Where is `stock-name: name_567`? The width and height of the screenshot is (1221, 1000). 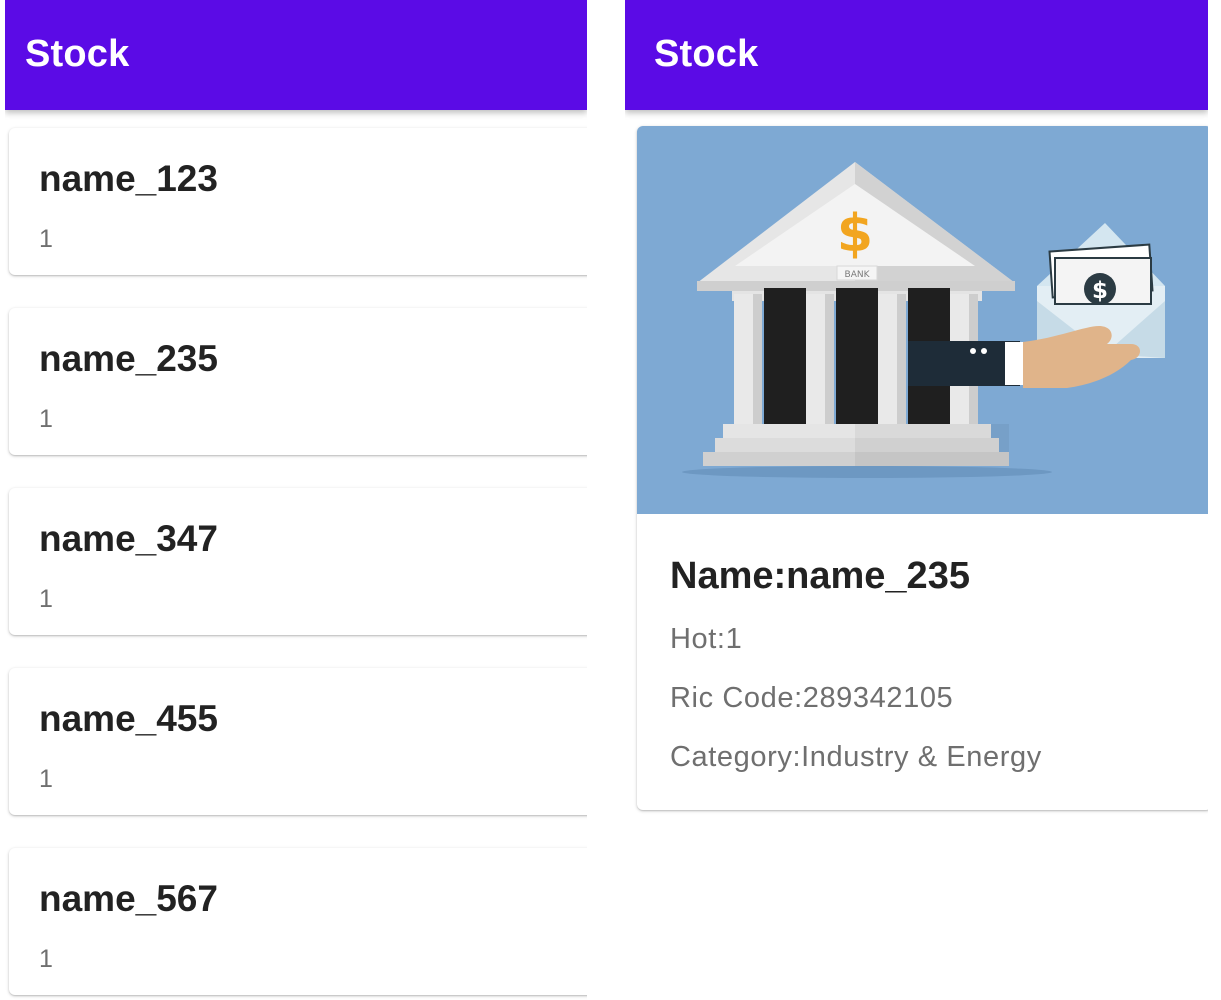
stock-name: name_567 is located at coordinates (128, 898).